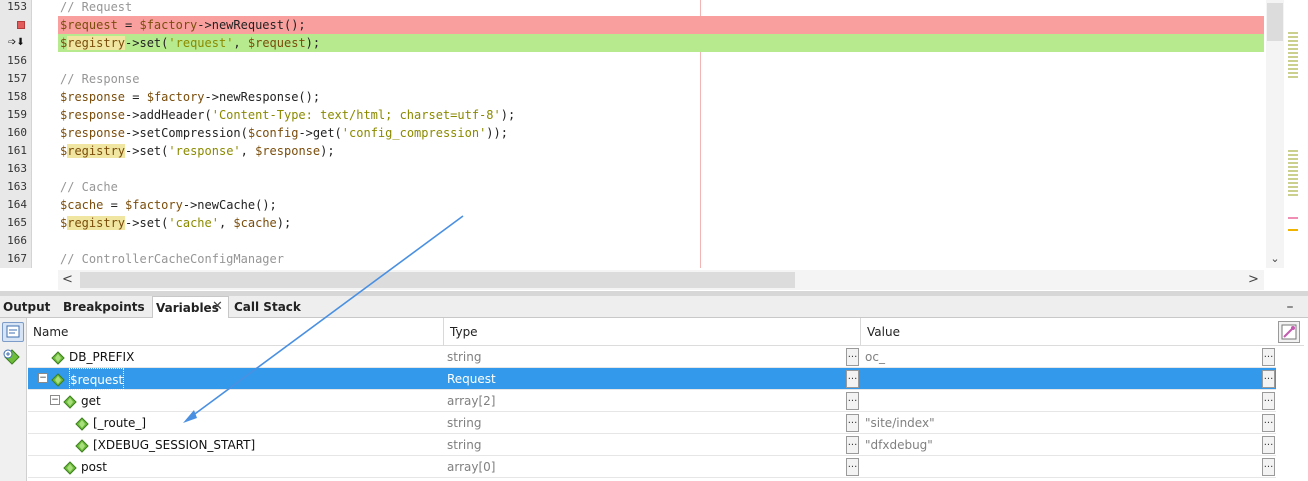 The height and width of the screenshot is (481, 1308). I want to click on variable-type: array[2], so click(471, 401).